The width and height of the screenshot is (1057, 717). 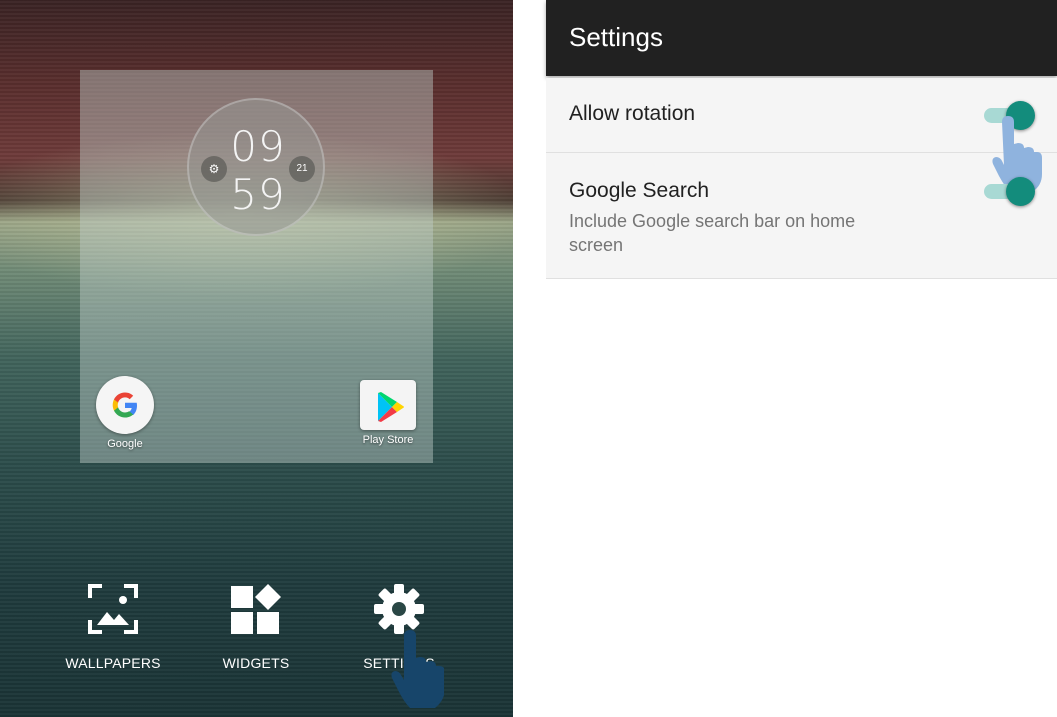 What do you see at coordinates (417, 669) in the screenshot?
I see `tap-hand-icon` at bounding box center [417, 669].